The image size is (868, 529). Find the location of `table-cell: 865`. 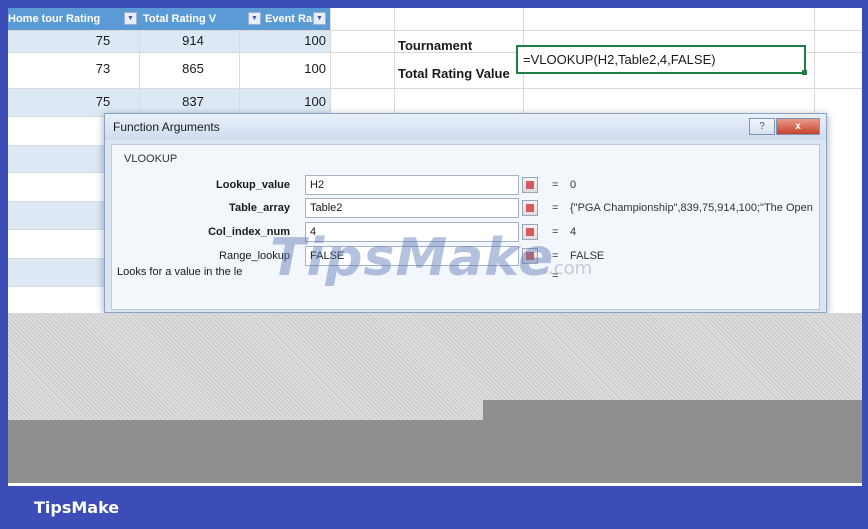

table-cell: 865 is located at coordinates (193, 69).